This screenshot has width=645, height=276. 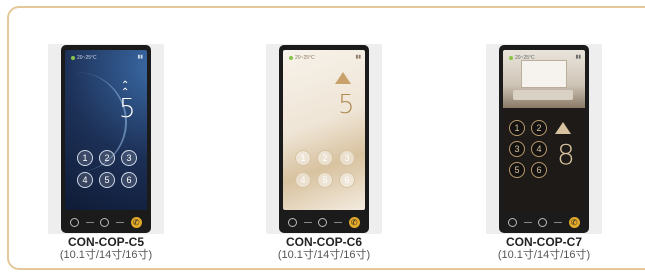 I want to click on product-card-c7: 20~25°C ▮▮ 1 2 3 4 5 6 8 ✆, so click(x=544, y=139).